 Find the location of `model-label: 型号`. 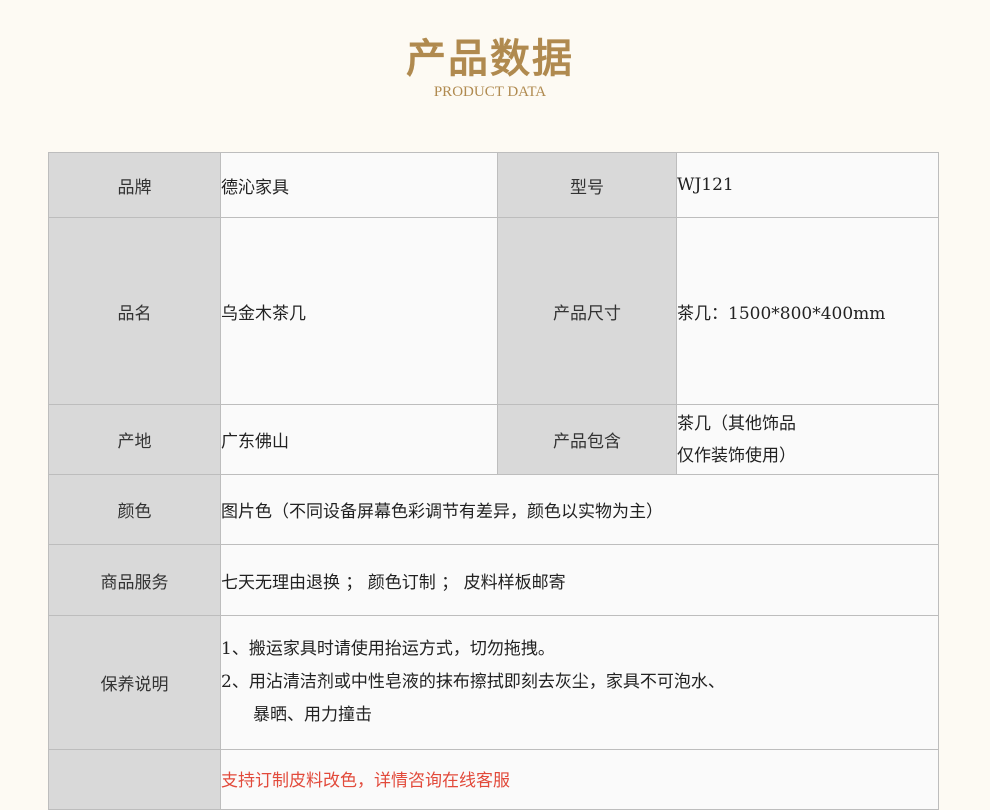

model-label: 型号 is located at coordinates (587, 185).